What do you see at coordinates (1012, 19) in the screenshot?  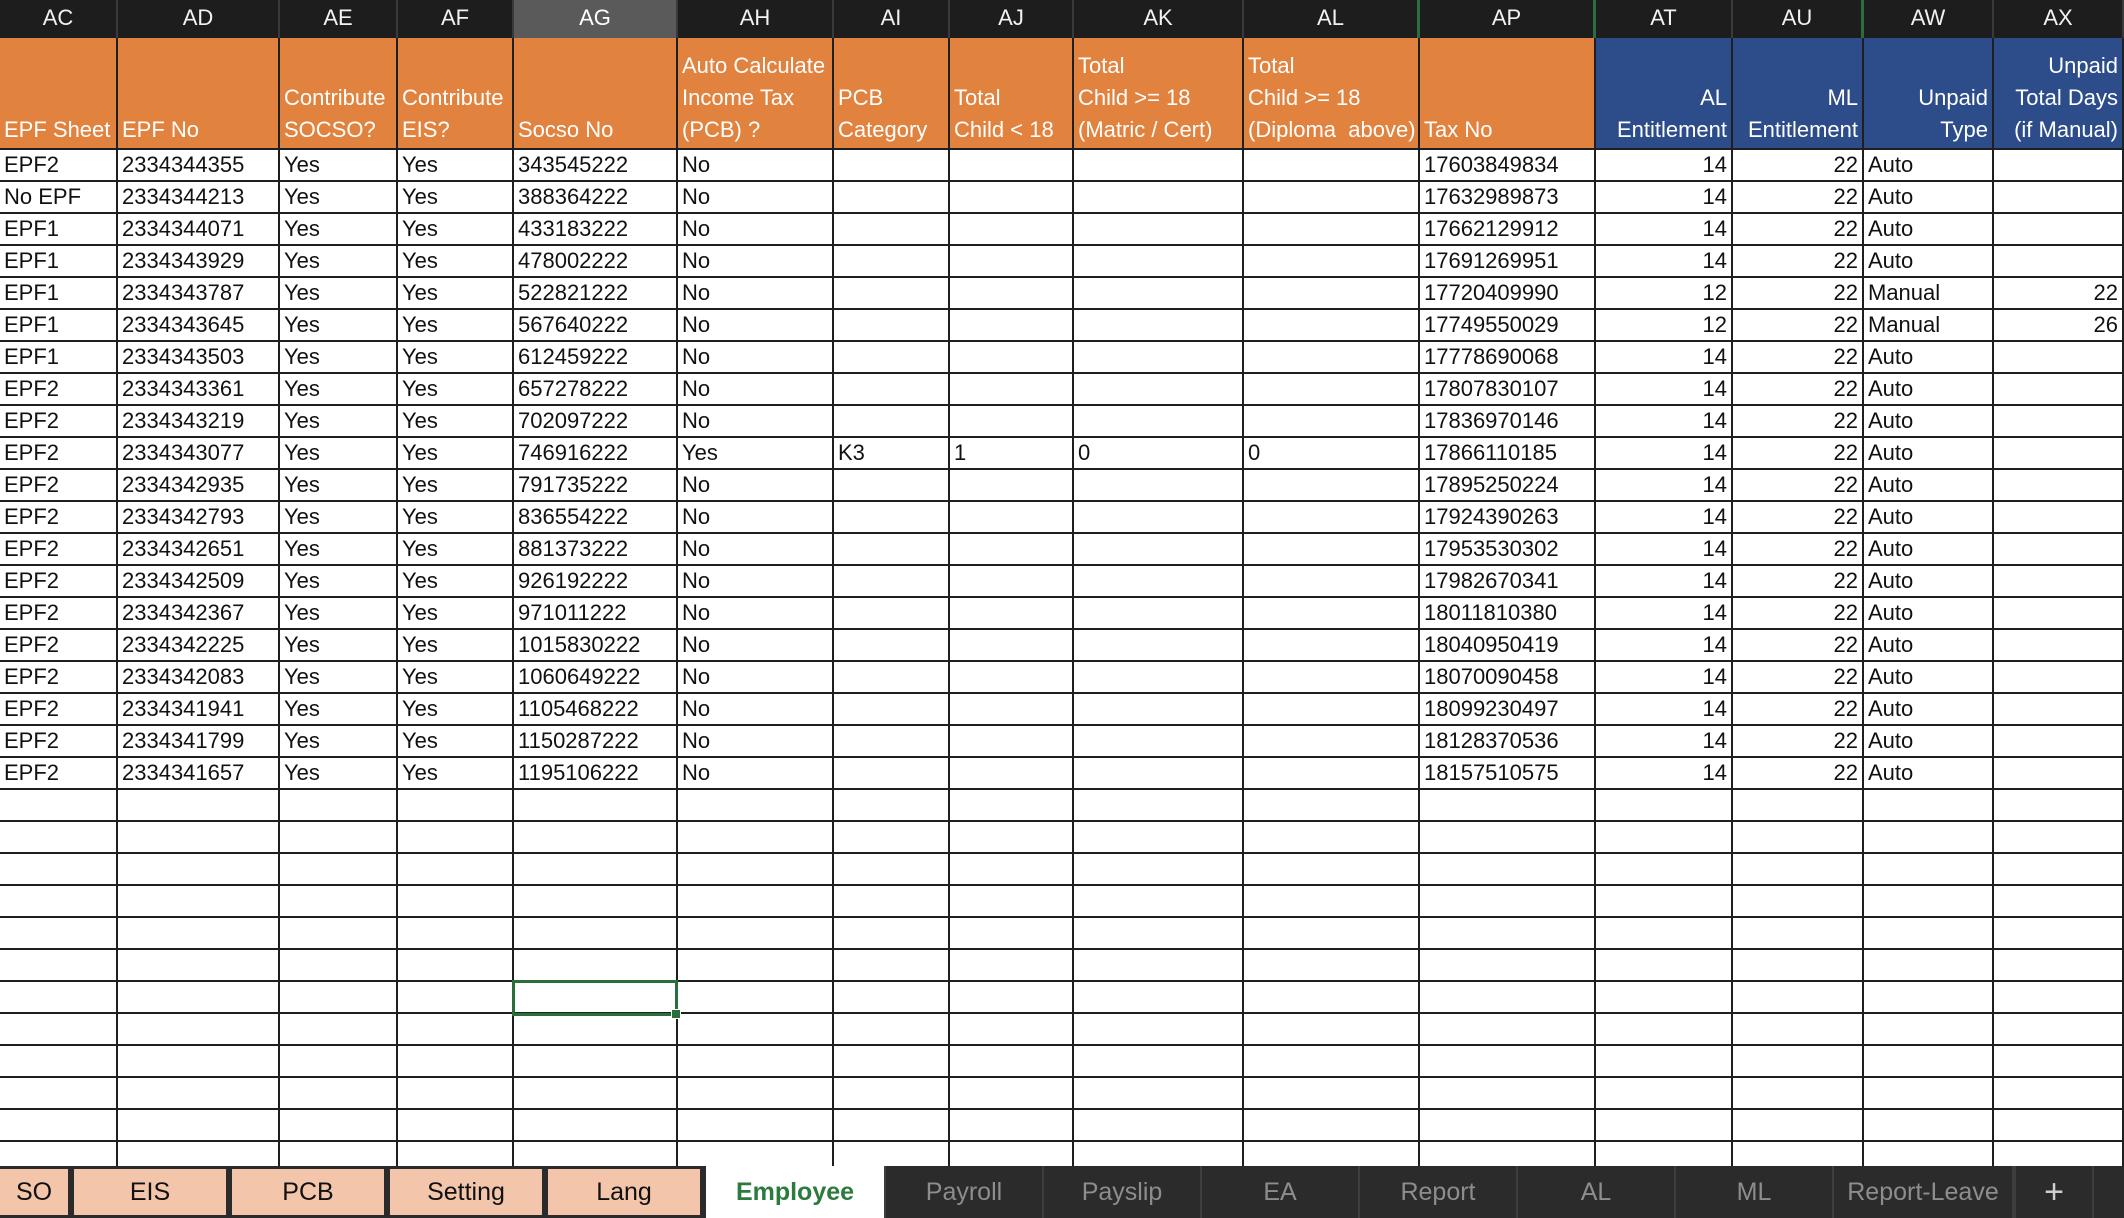 I see `column-header-aj: AJ` at bounding box center [1012, 19].